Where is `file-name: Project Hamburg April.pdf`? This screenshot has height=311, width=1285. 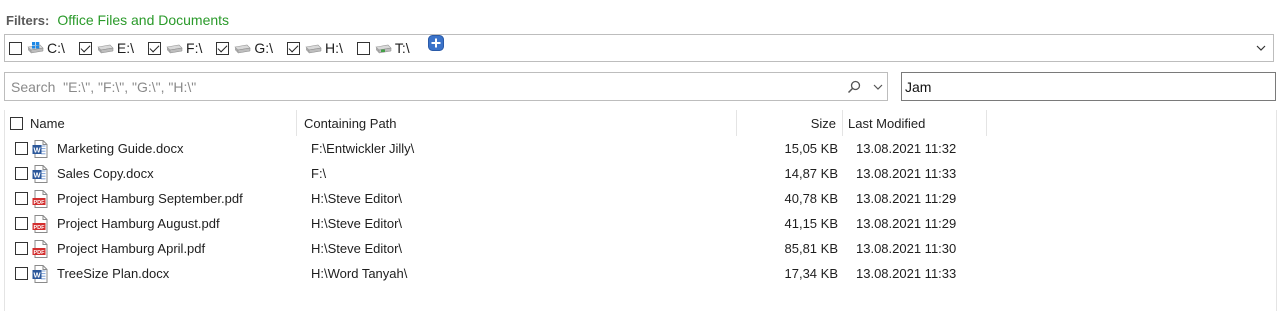 file-name: Project Hamburg April.pdf is located at coordinates (131, 248).